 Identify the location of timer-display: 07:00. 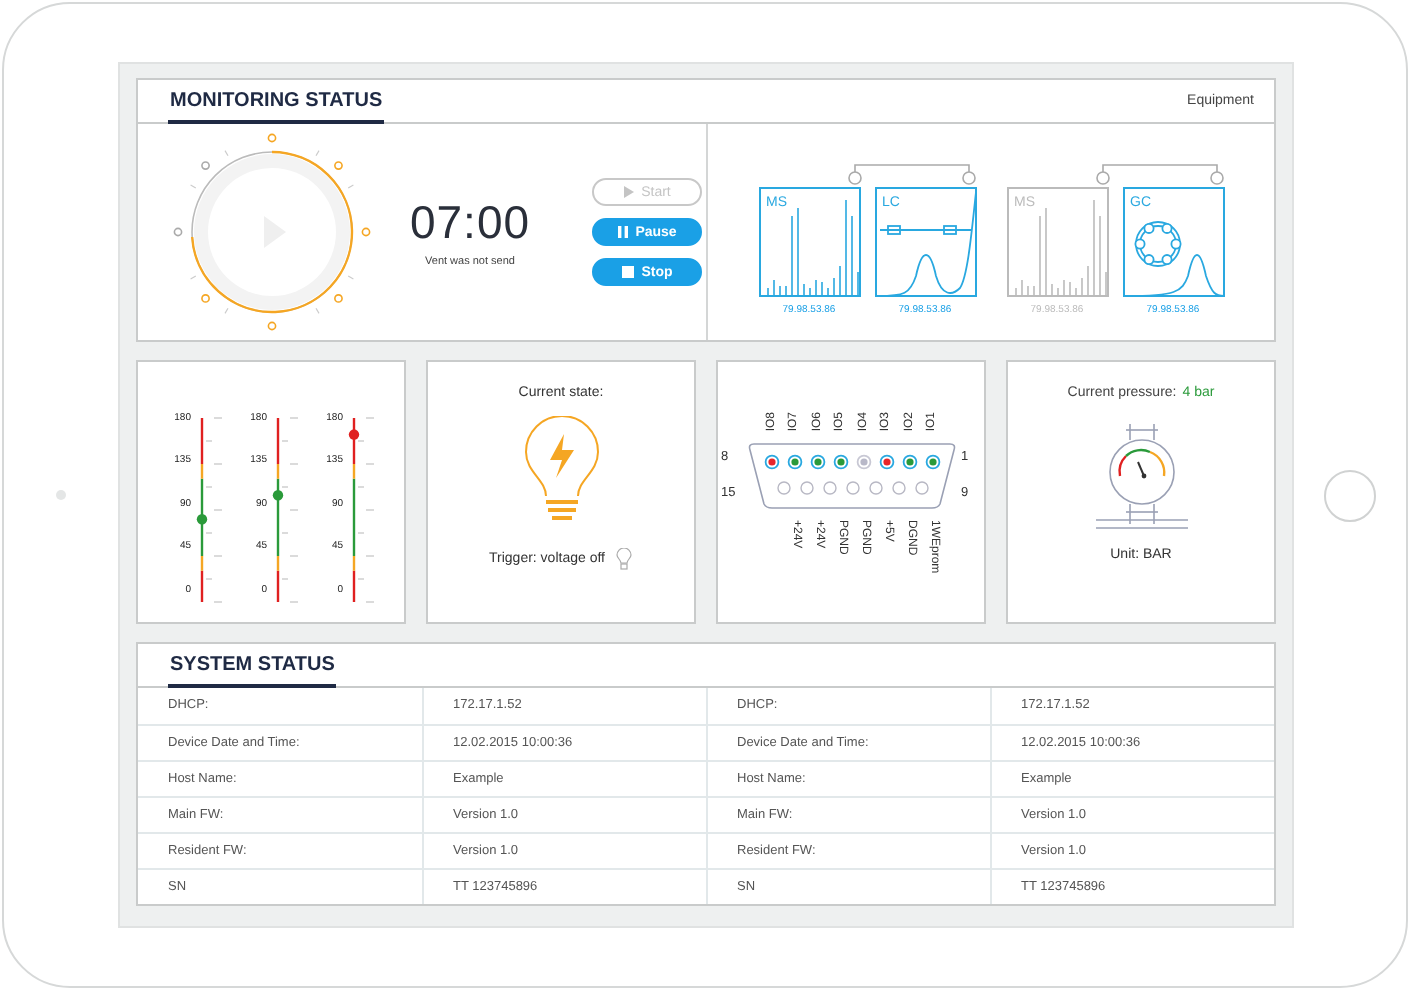
(470, 223).